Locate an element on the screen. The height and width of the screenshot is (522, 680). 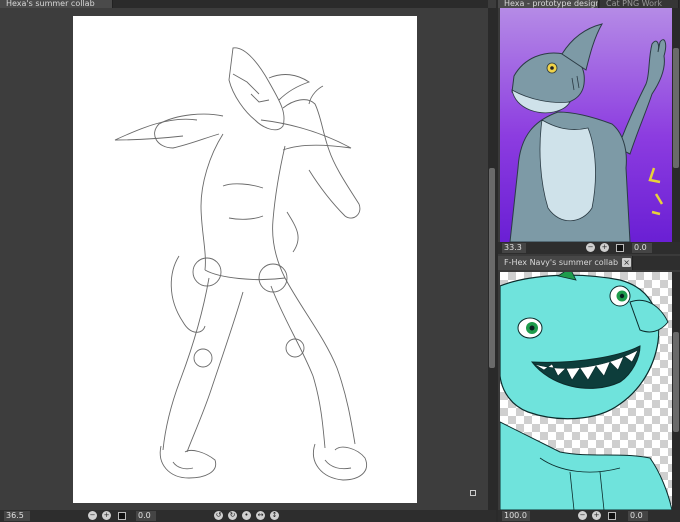
zoom-in-button: + is located at coordinates (106, 515).